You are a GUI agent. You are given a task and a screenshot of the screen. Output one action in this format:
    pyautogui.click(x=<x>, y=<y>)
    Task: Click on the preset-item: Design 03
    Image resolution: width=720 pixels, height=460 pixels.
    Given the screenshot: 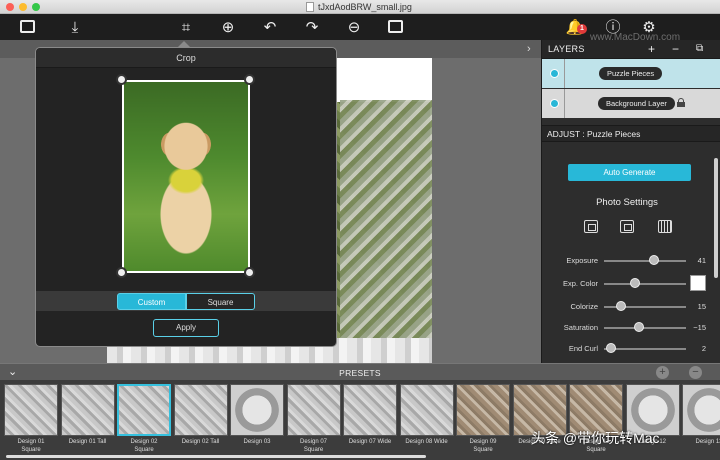 What is the action you would take?
    pyautogui.click(x=257, y=422)
    